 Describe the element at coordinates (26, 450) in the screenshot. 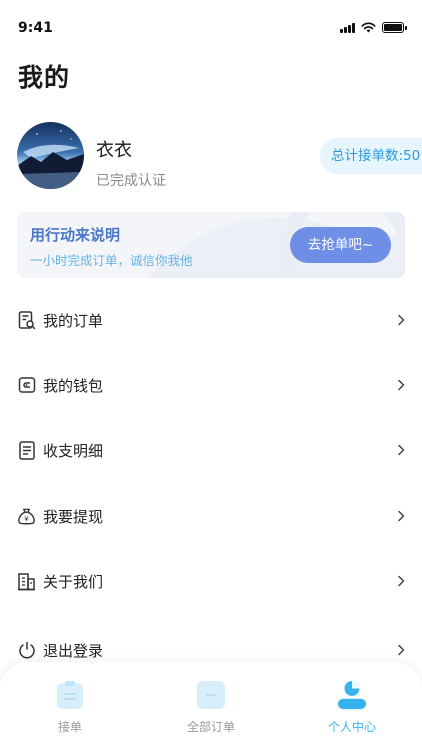

I see `document-list-icon` at that location.